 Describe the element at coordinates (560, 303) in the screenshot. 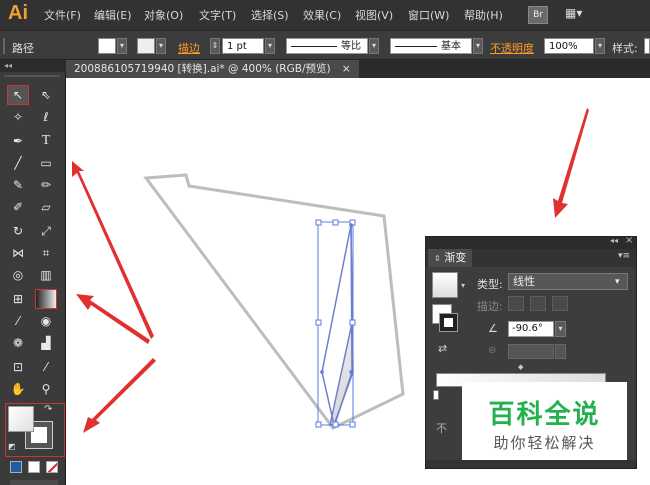

I see `stroke-gradient-across-icon` at that location.